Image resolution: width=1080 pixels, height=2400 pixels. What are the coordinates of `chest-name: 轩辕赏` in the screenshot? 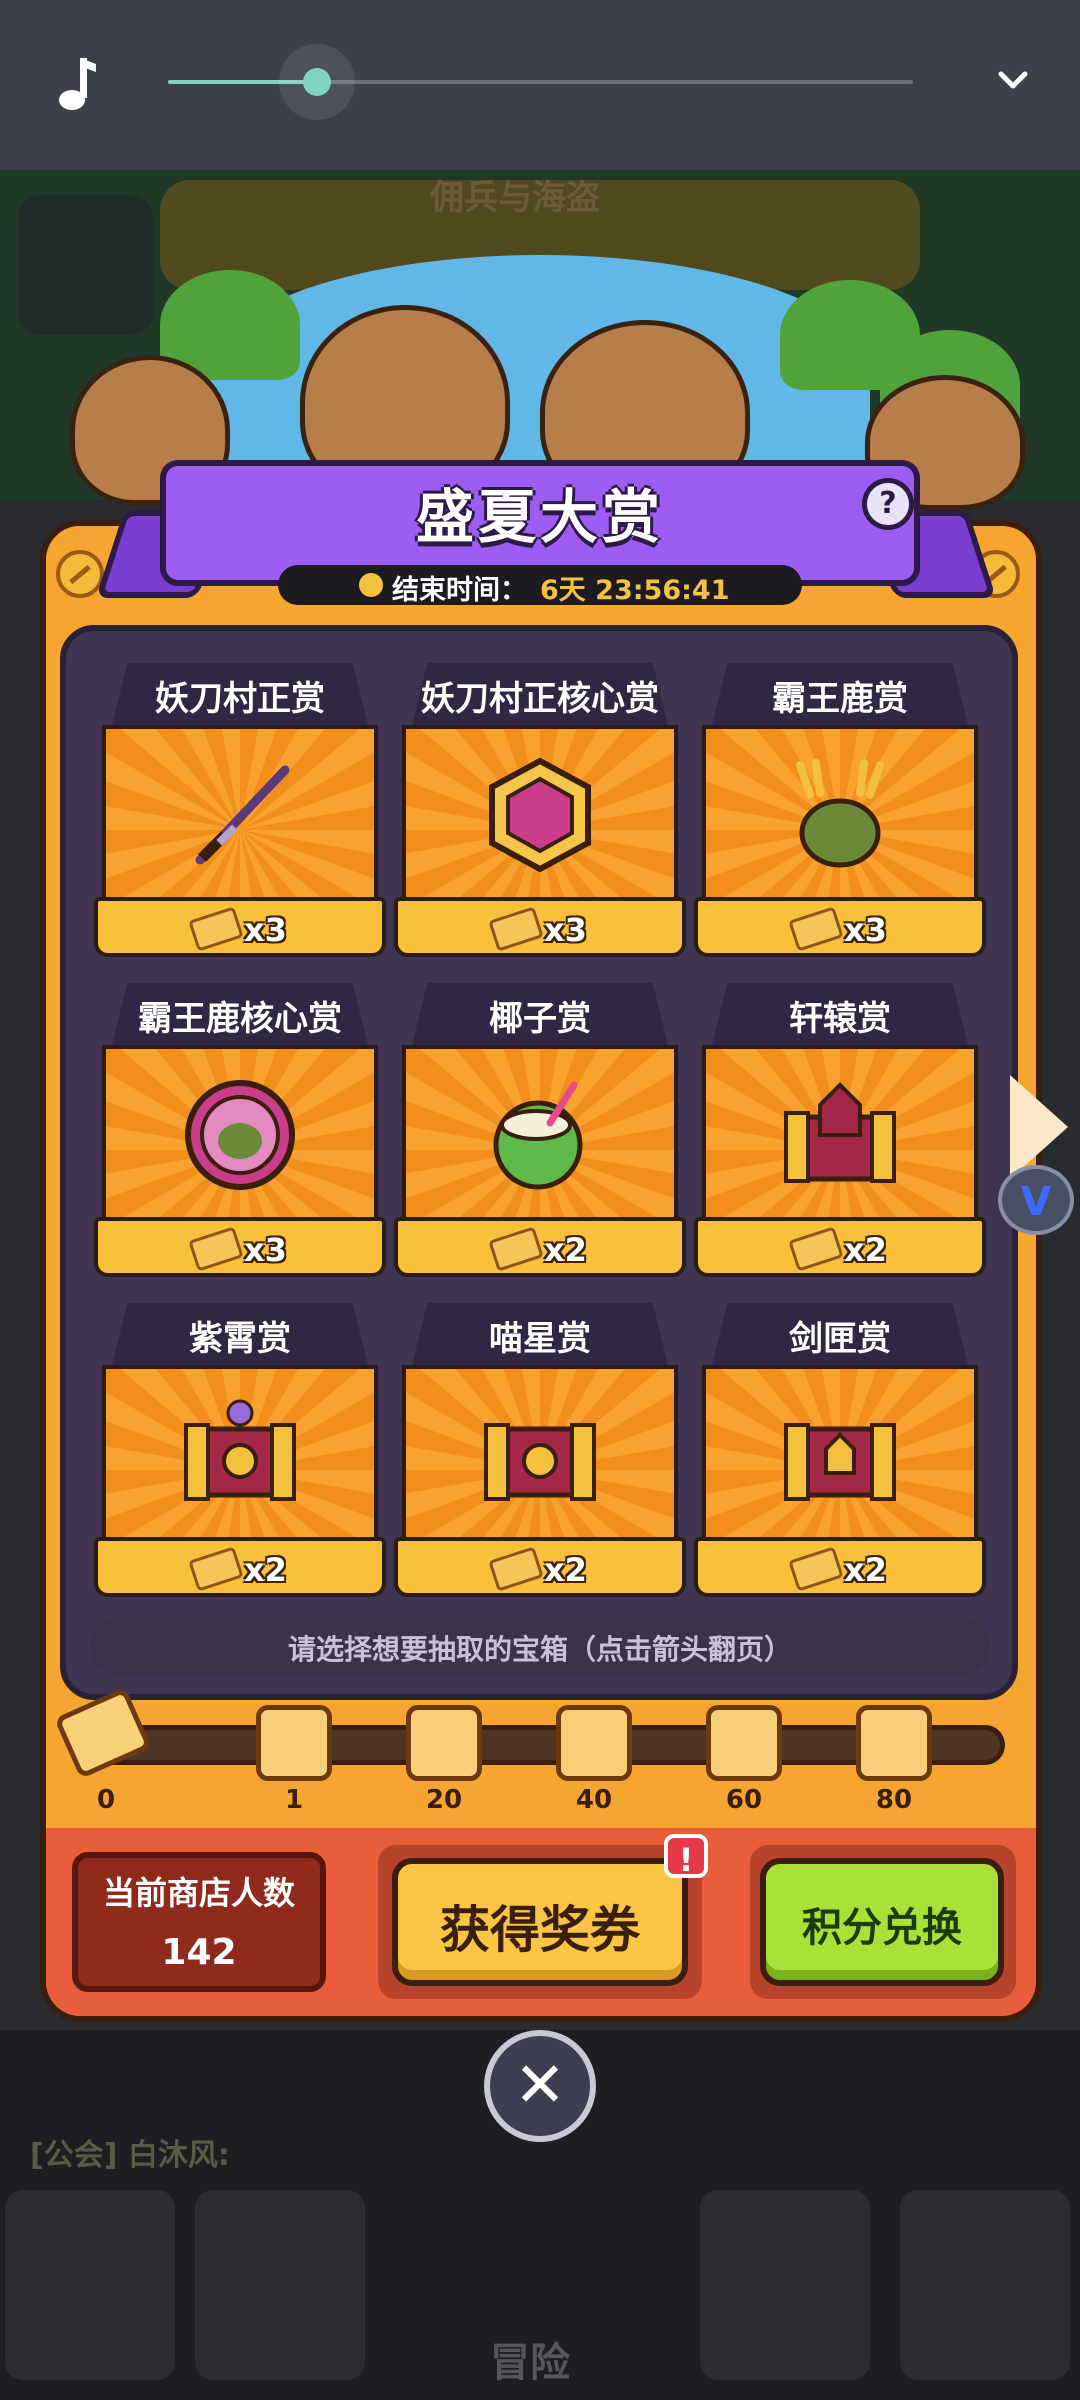 It's located at (840, 1019).